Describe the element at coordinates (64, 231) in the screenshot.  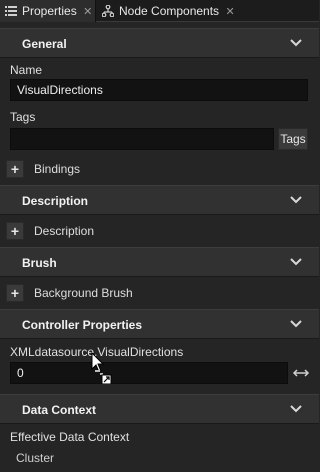
I see `description-label: Description` at that location.